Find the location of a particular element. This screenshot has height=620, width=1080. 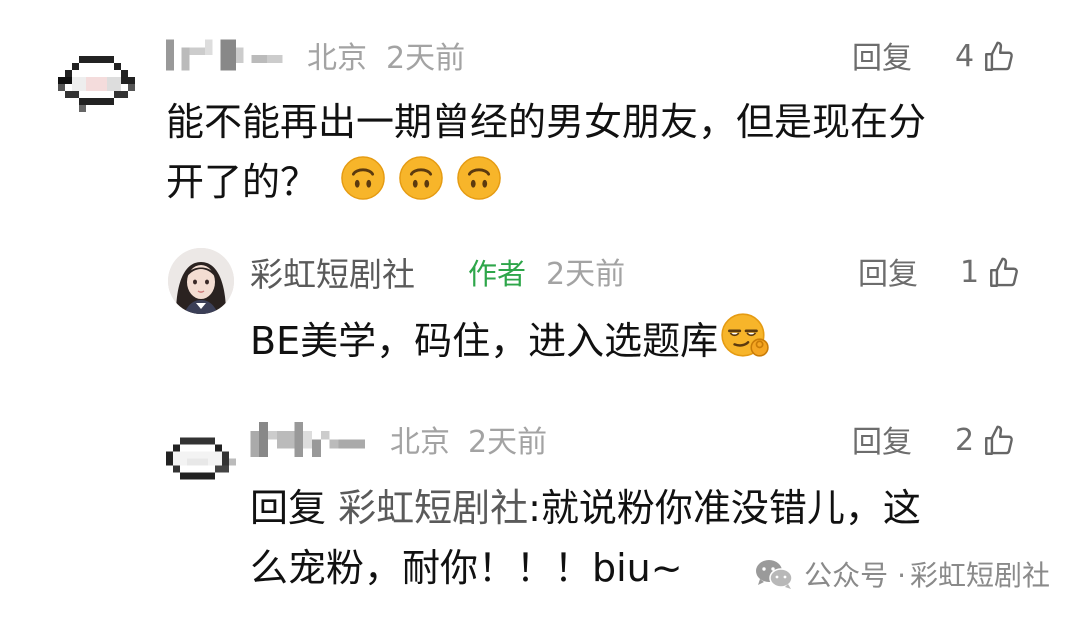

reply-target-name: 彩虹短剧社 is located at coordinates (433, 508).